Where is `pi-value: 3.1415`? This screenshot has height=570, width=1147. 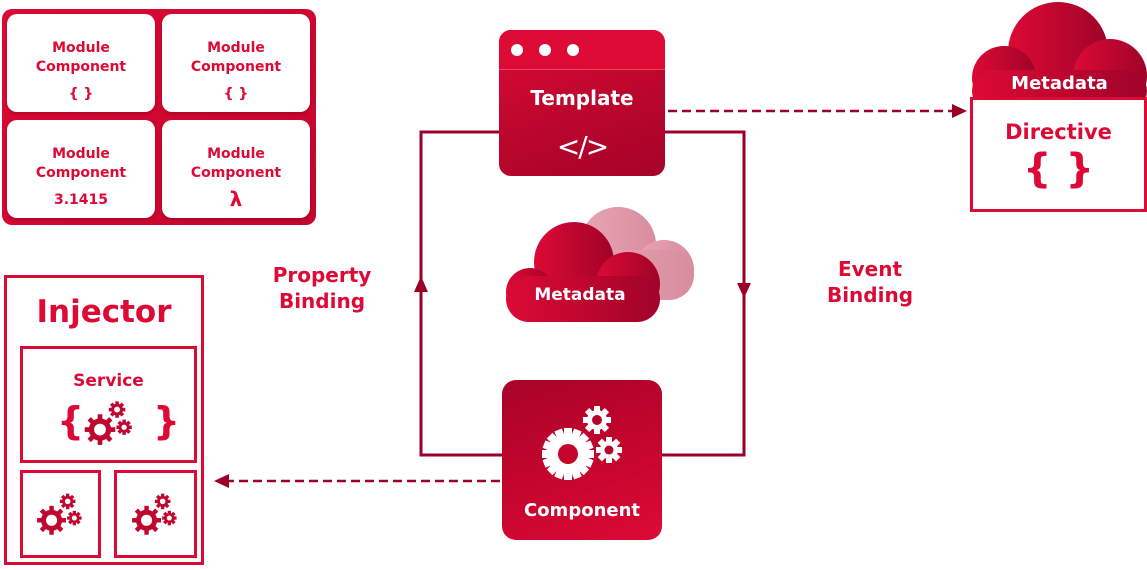 pi-value: 3.1415 is located at coordinates (81, 200).